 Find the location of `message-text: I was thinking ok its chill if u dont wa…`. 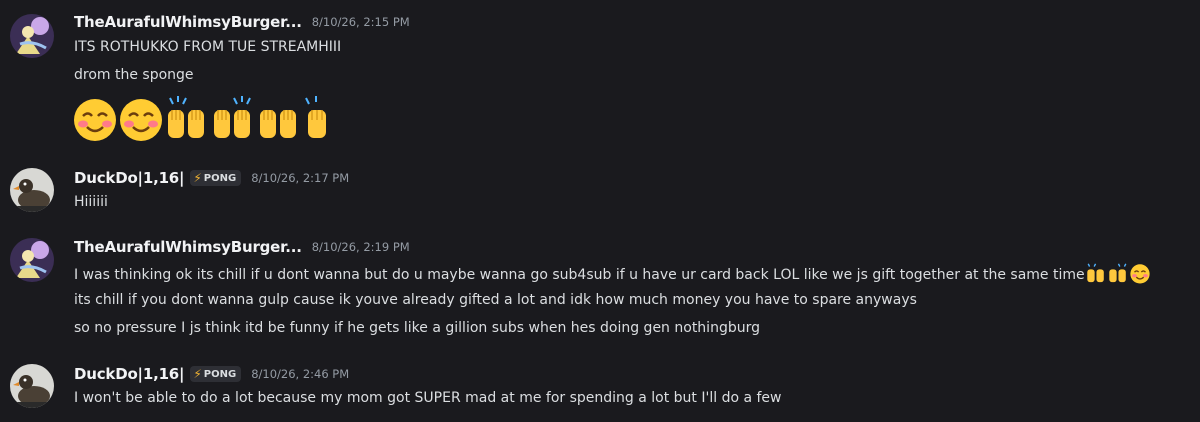

message-text: I was thinking ok its chill if u dont wa… is located at coordinates (579, 275).